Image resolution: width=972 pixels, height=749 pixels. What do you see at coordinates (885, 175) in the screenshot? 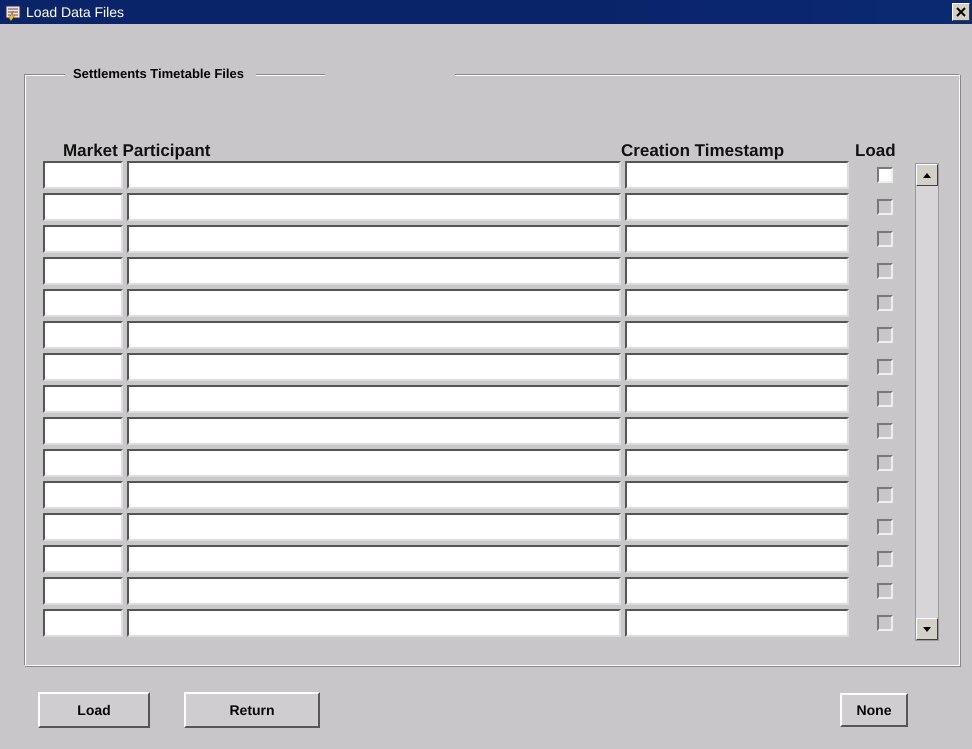
I see `checkbox` at bounding box center [885, 175].